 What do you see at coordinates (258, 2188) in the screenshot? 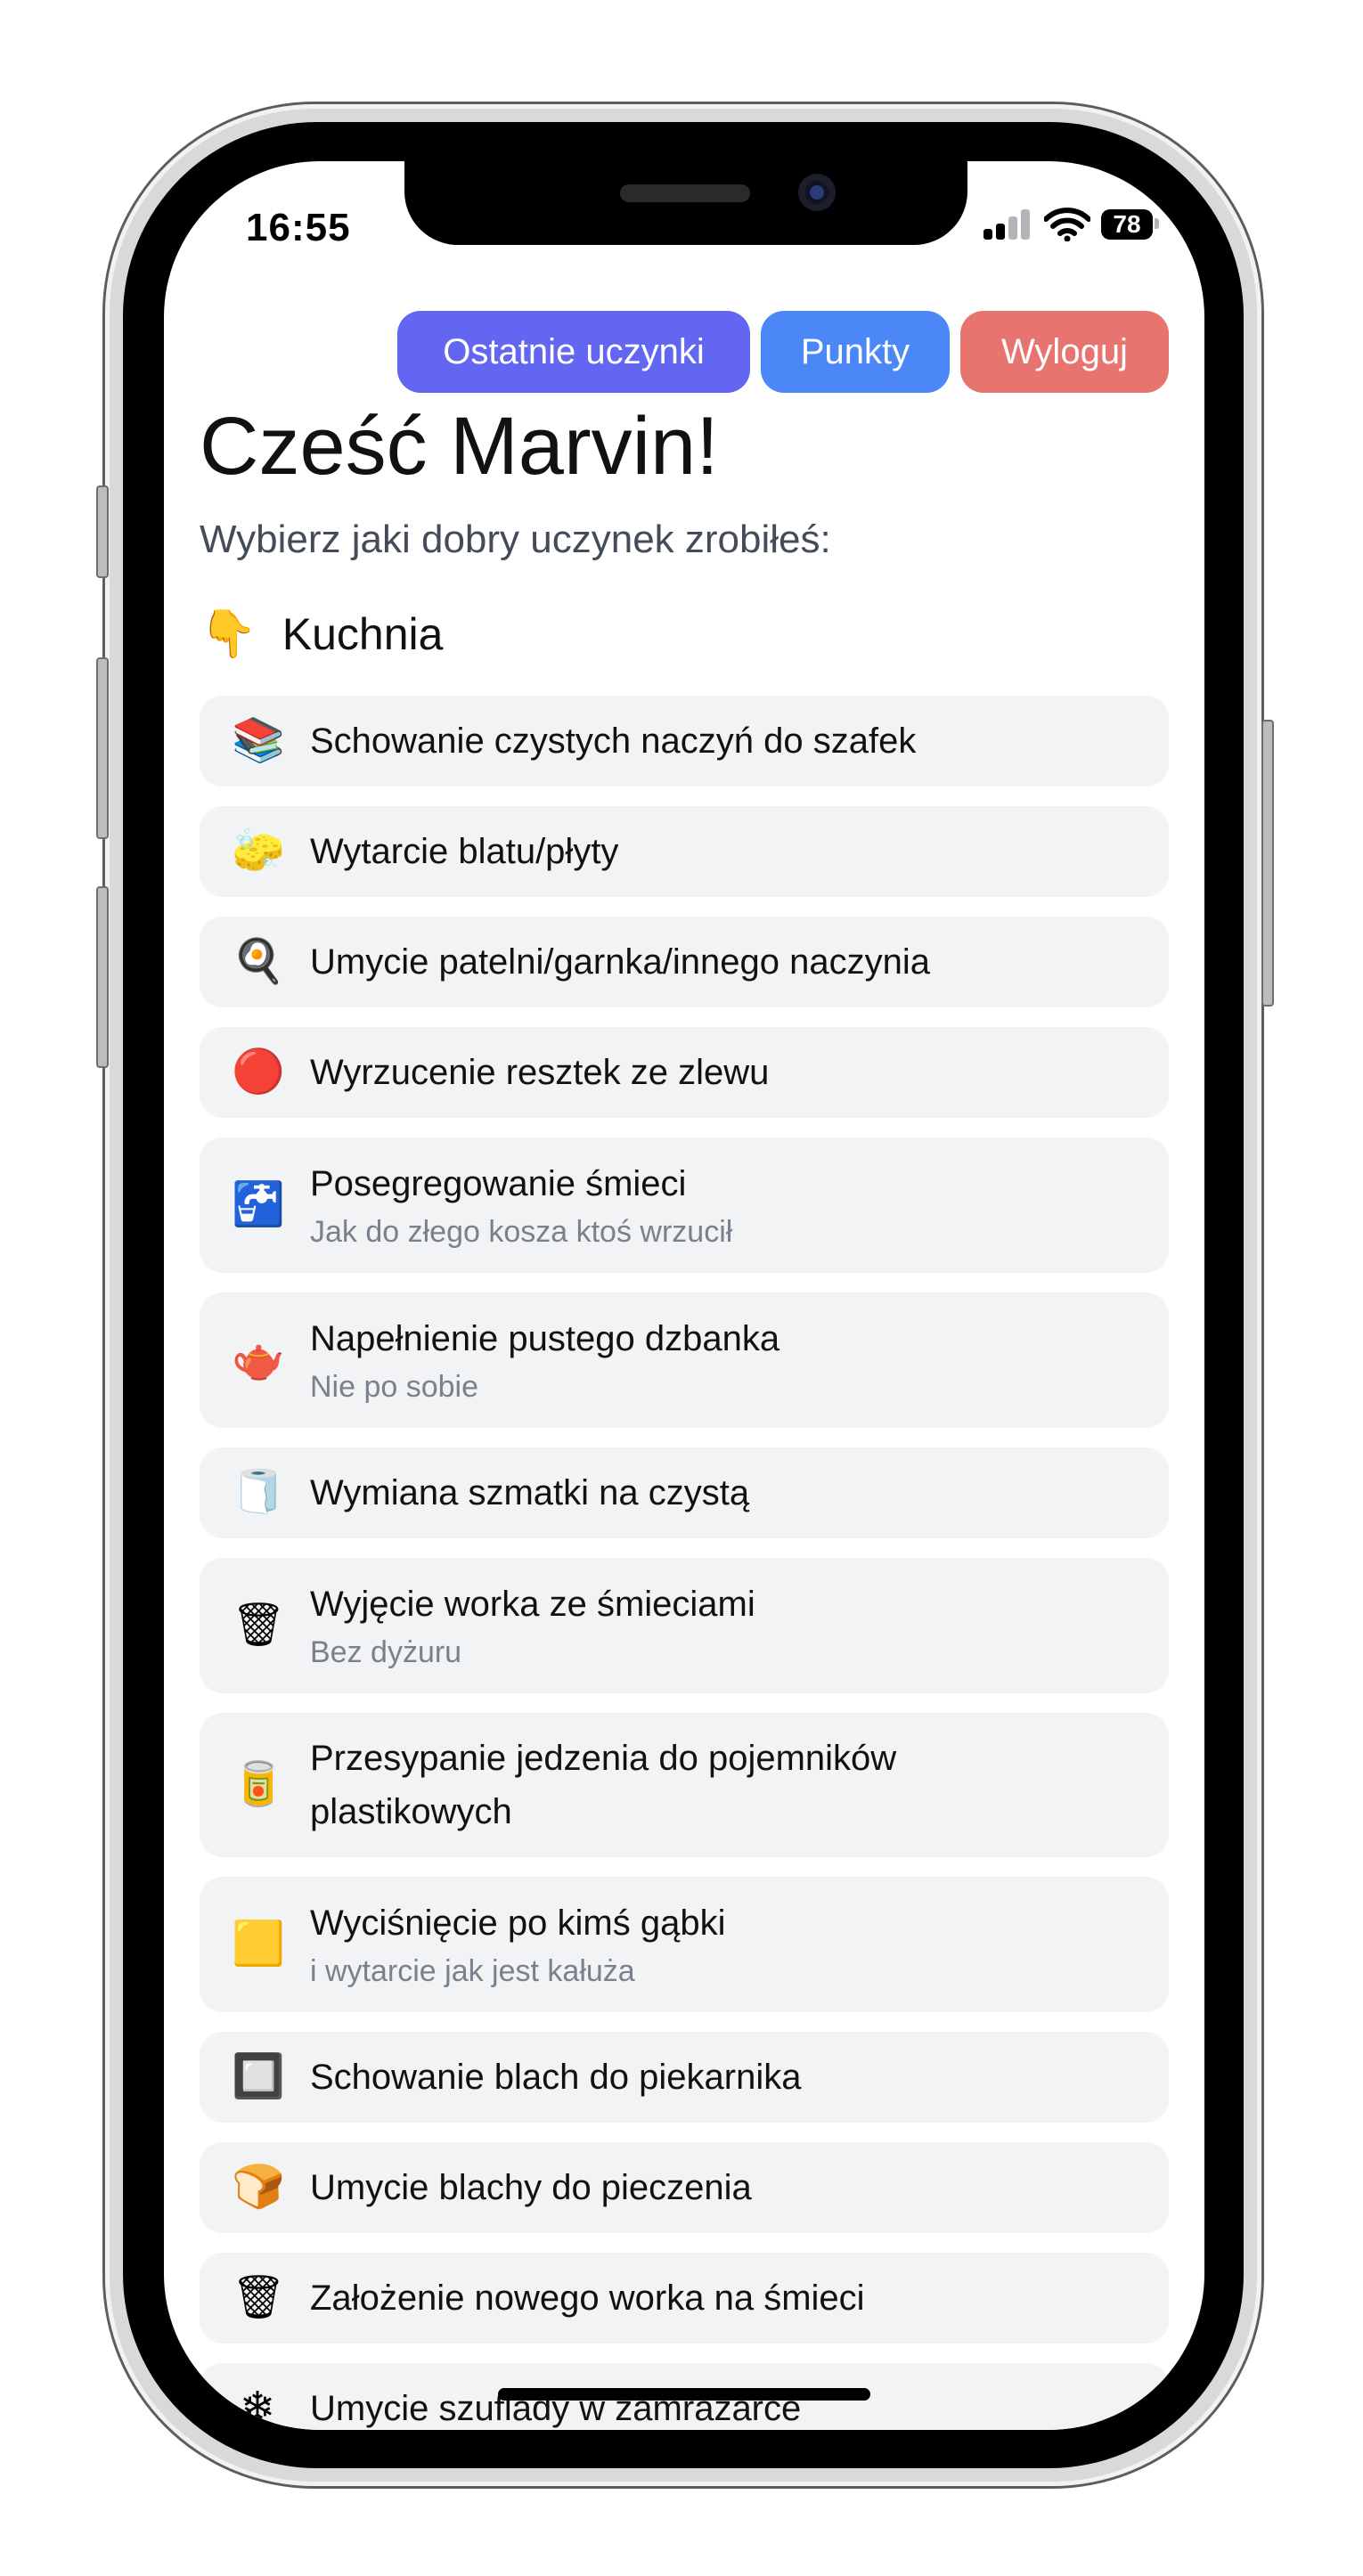
I see `baking-tray-icon: 🍞` at bounding box center [258, 2188].